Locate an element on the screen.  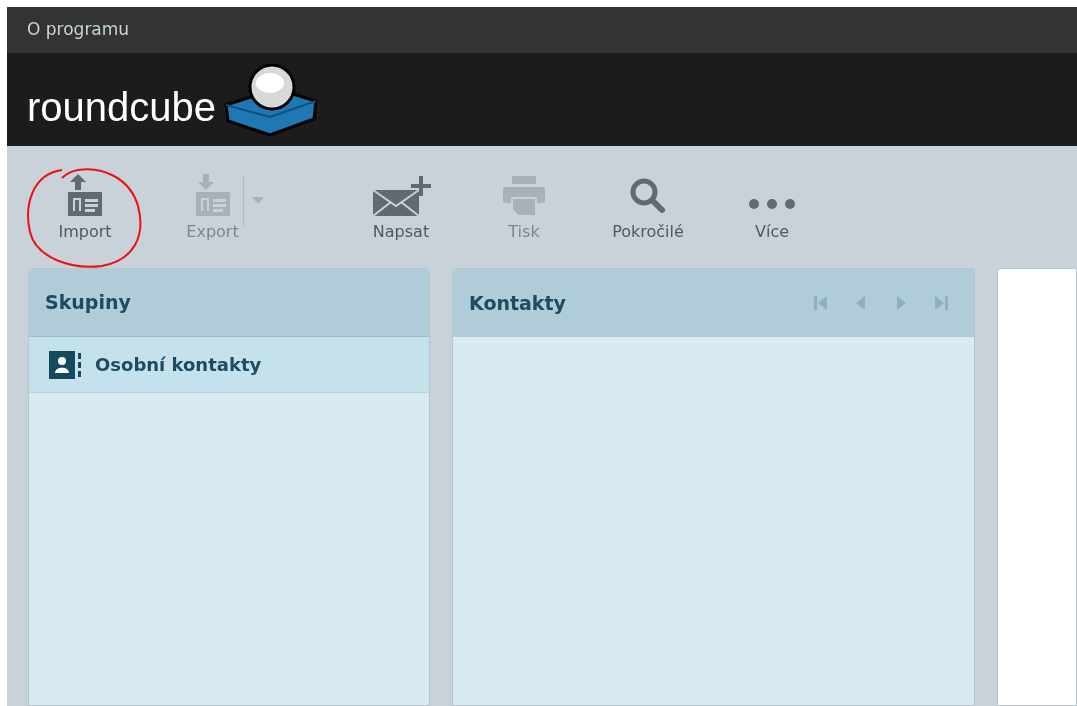
toolbar-button: Import is located at coordinates (85, 209).